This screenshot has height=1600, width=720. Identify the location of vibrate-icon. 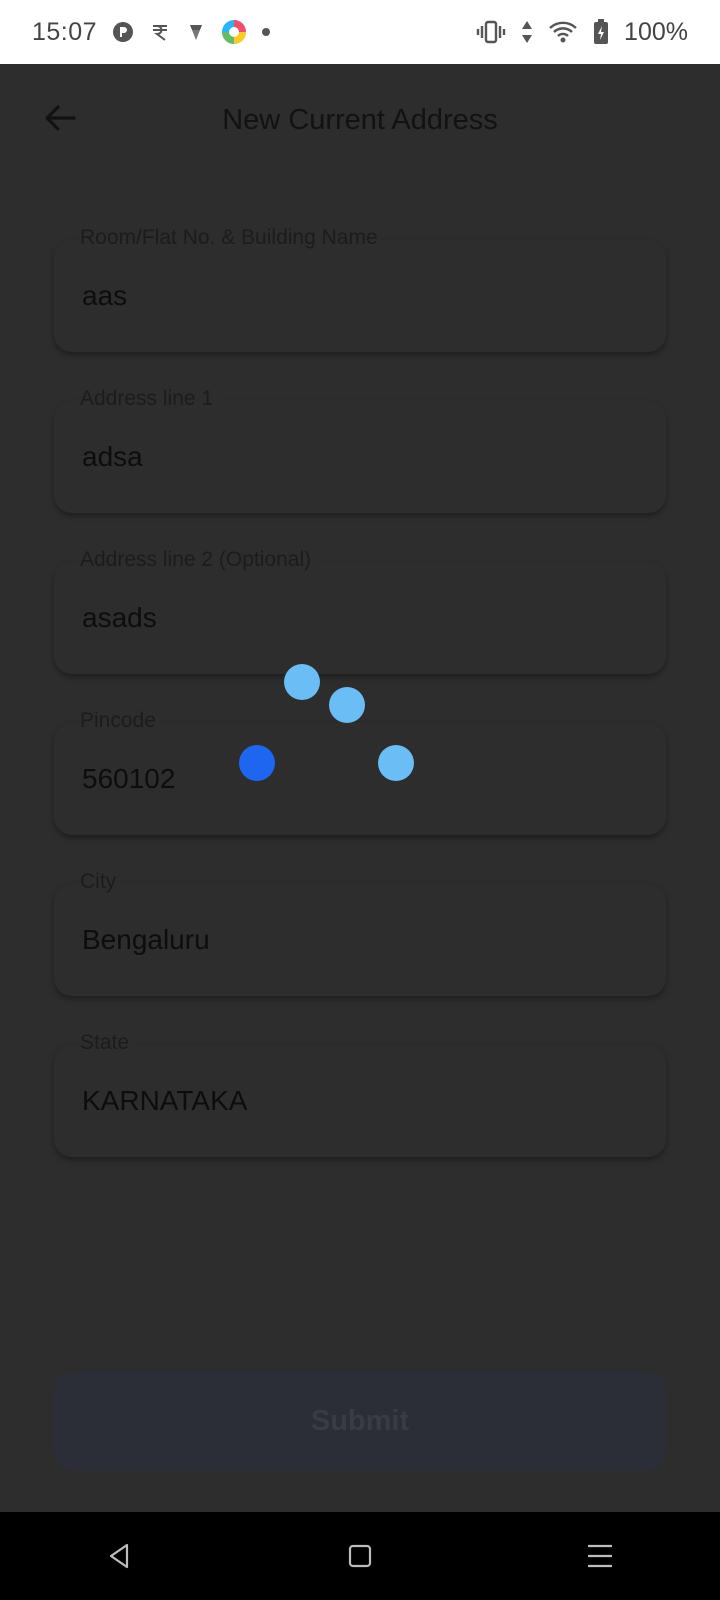
(491, 32).